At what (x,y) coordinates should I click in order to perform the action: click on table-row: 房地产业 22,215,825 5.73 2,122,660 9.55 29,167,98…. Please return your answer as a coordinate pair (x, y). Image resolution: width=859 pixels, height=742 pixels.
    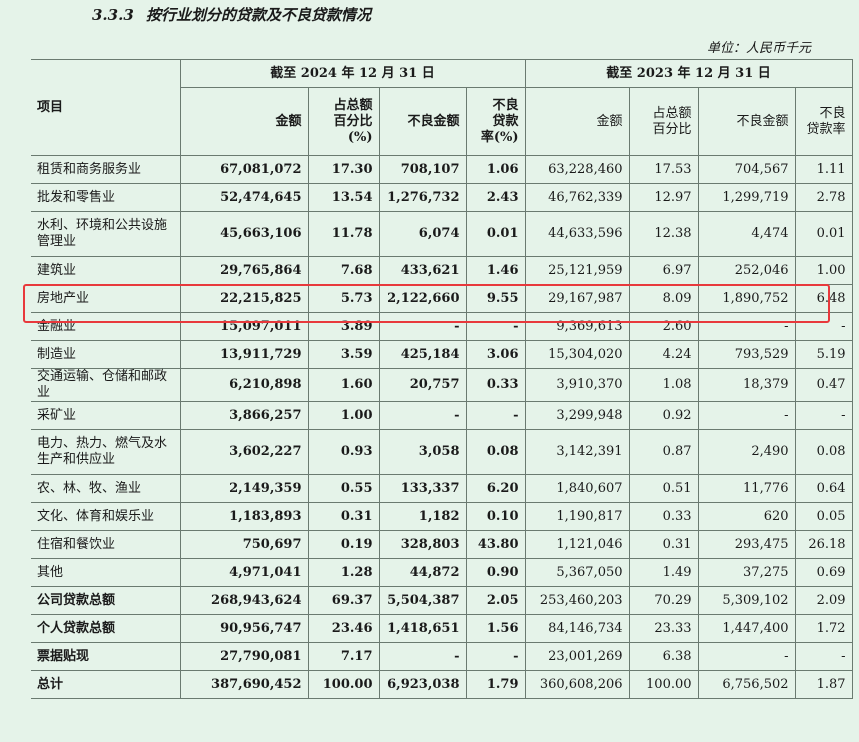
    Looking at the image, I should click on (442, 298).